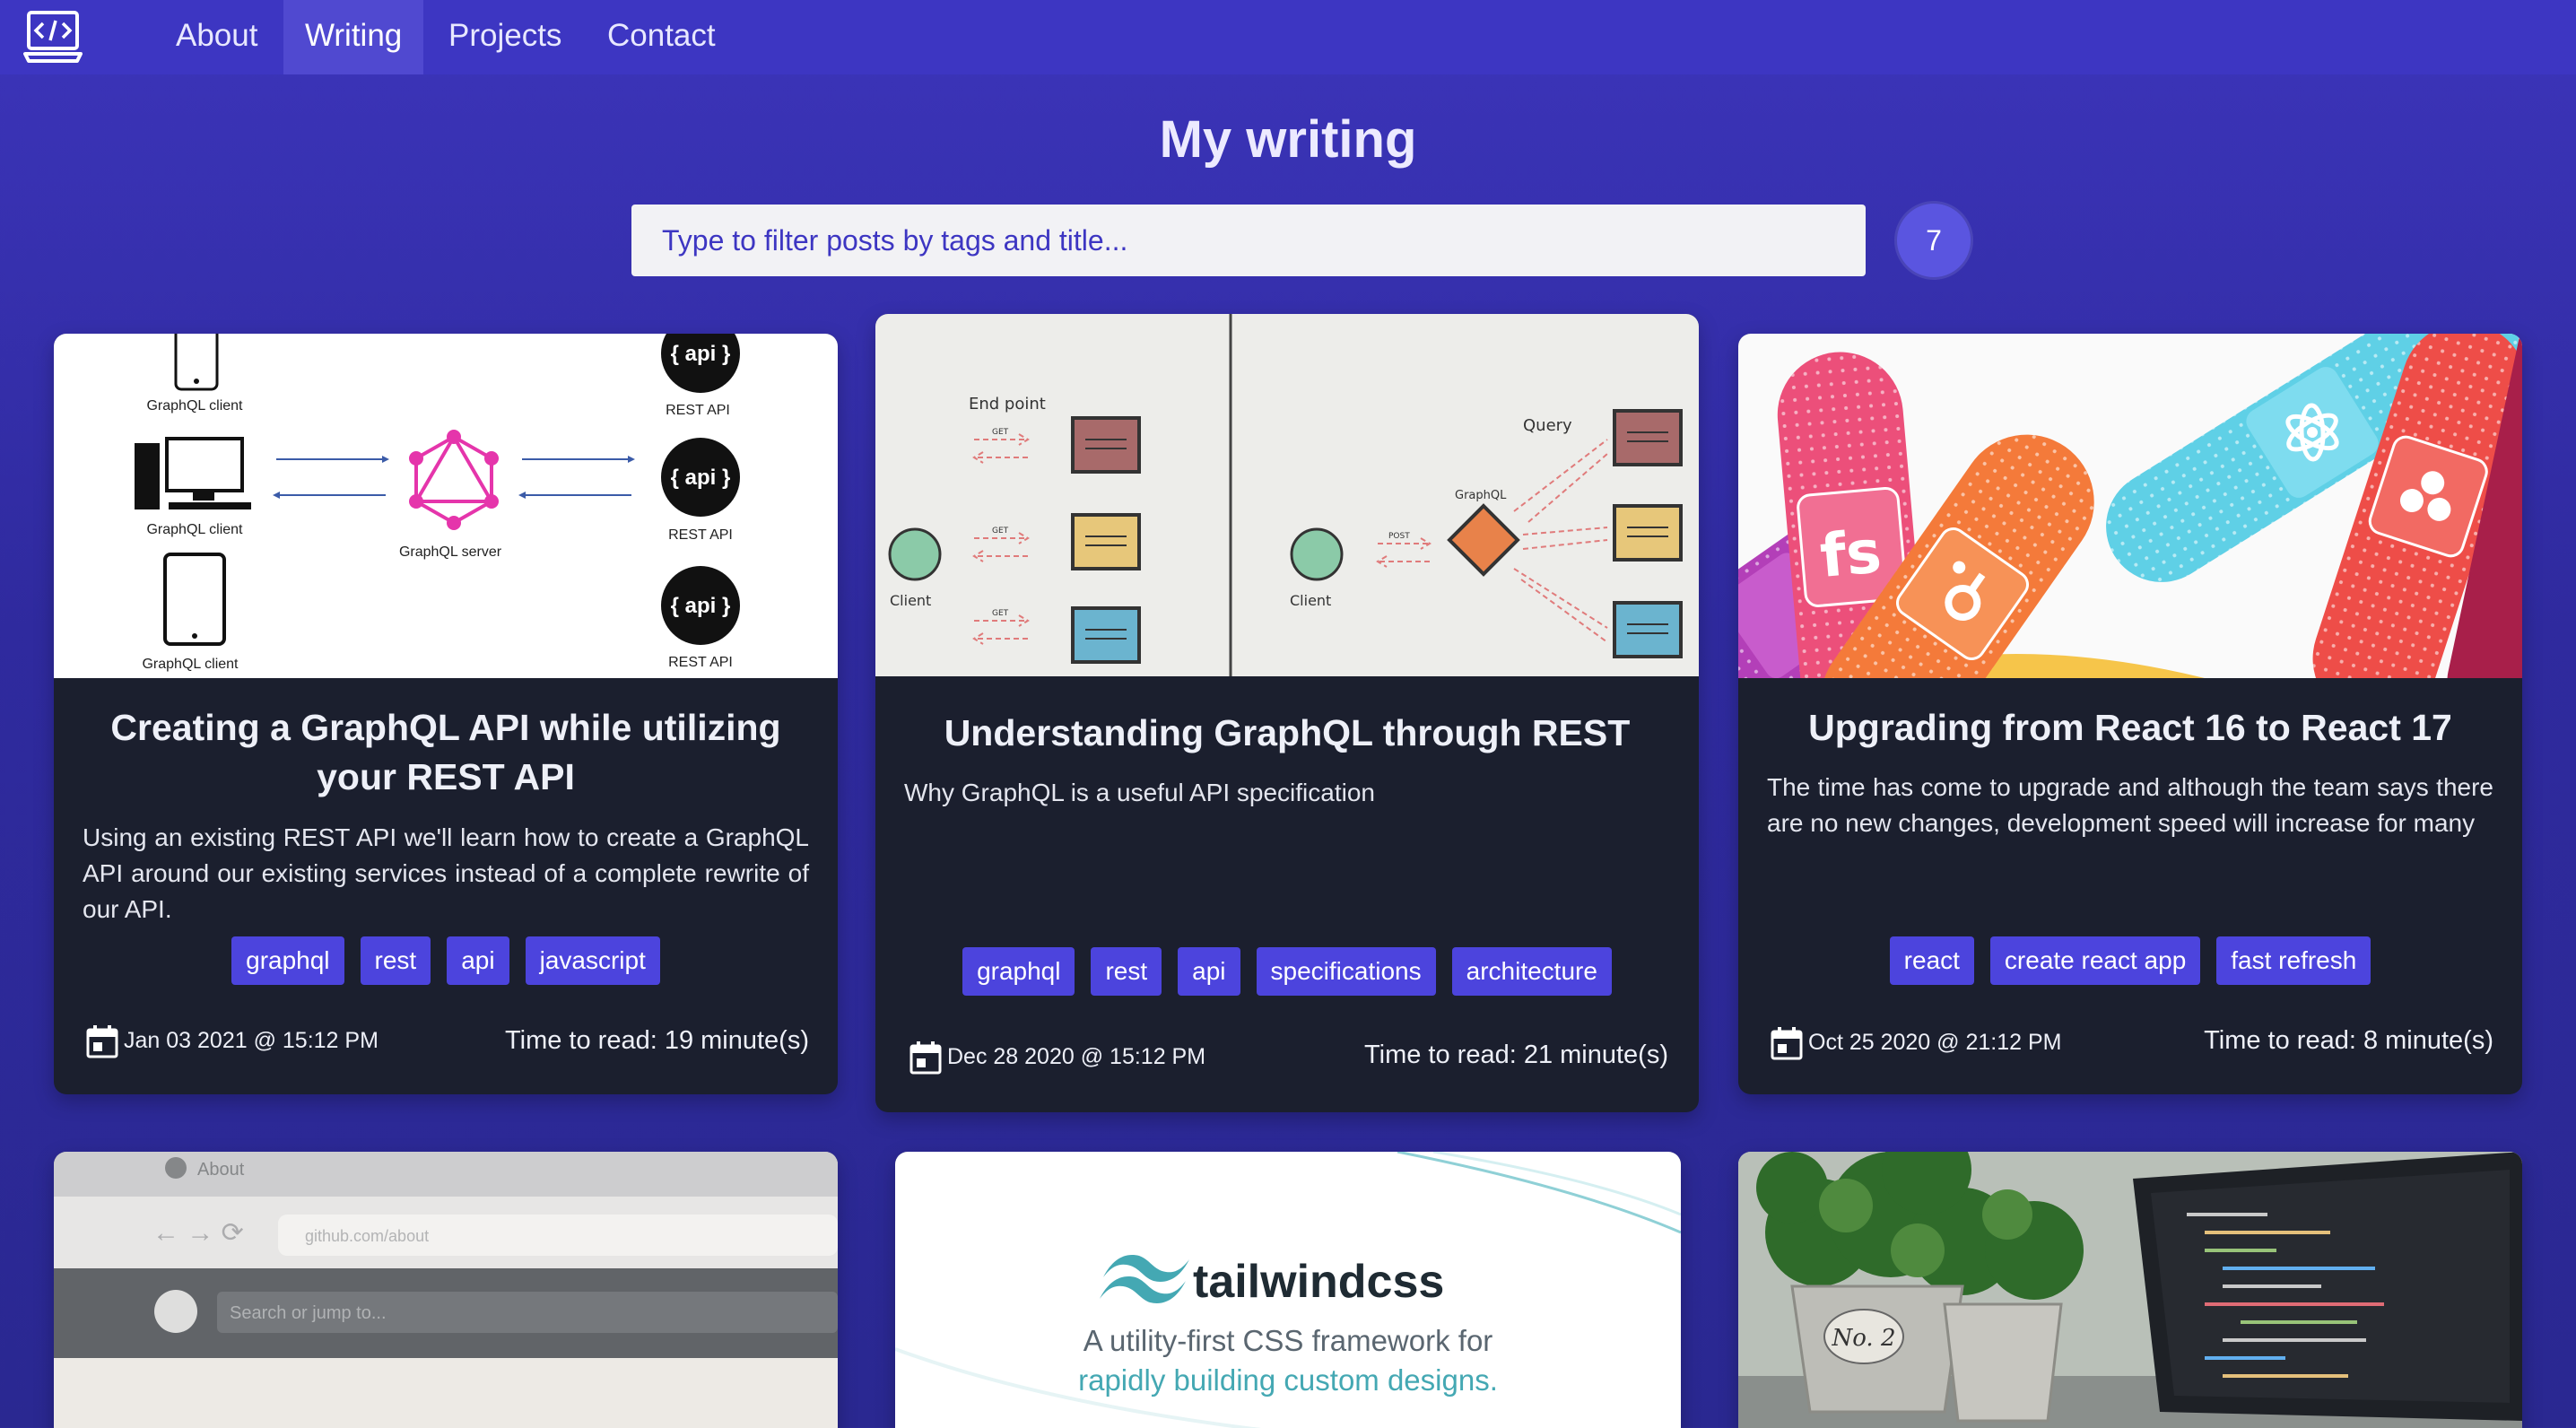 The height and width of the screenshot is (1428, 2576). What do you see at coordinates (251, 1041) in the screenshot?
I see `post-date-text: Jan 03 2021 @ 15:12 PM` at bounding box center [251, 1041].